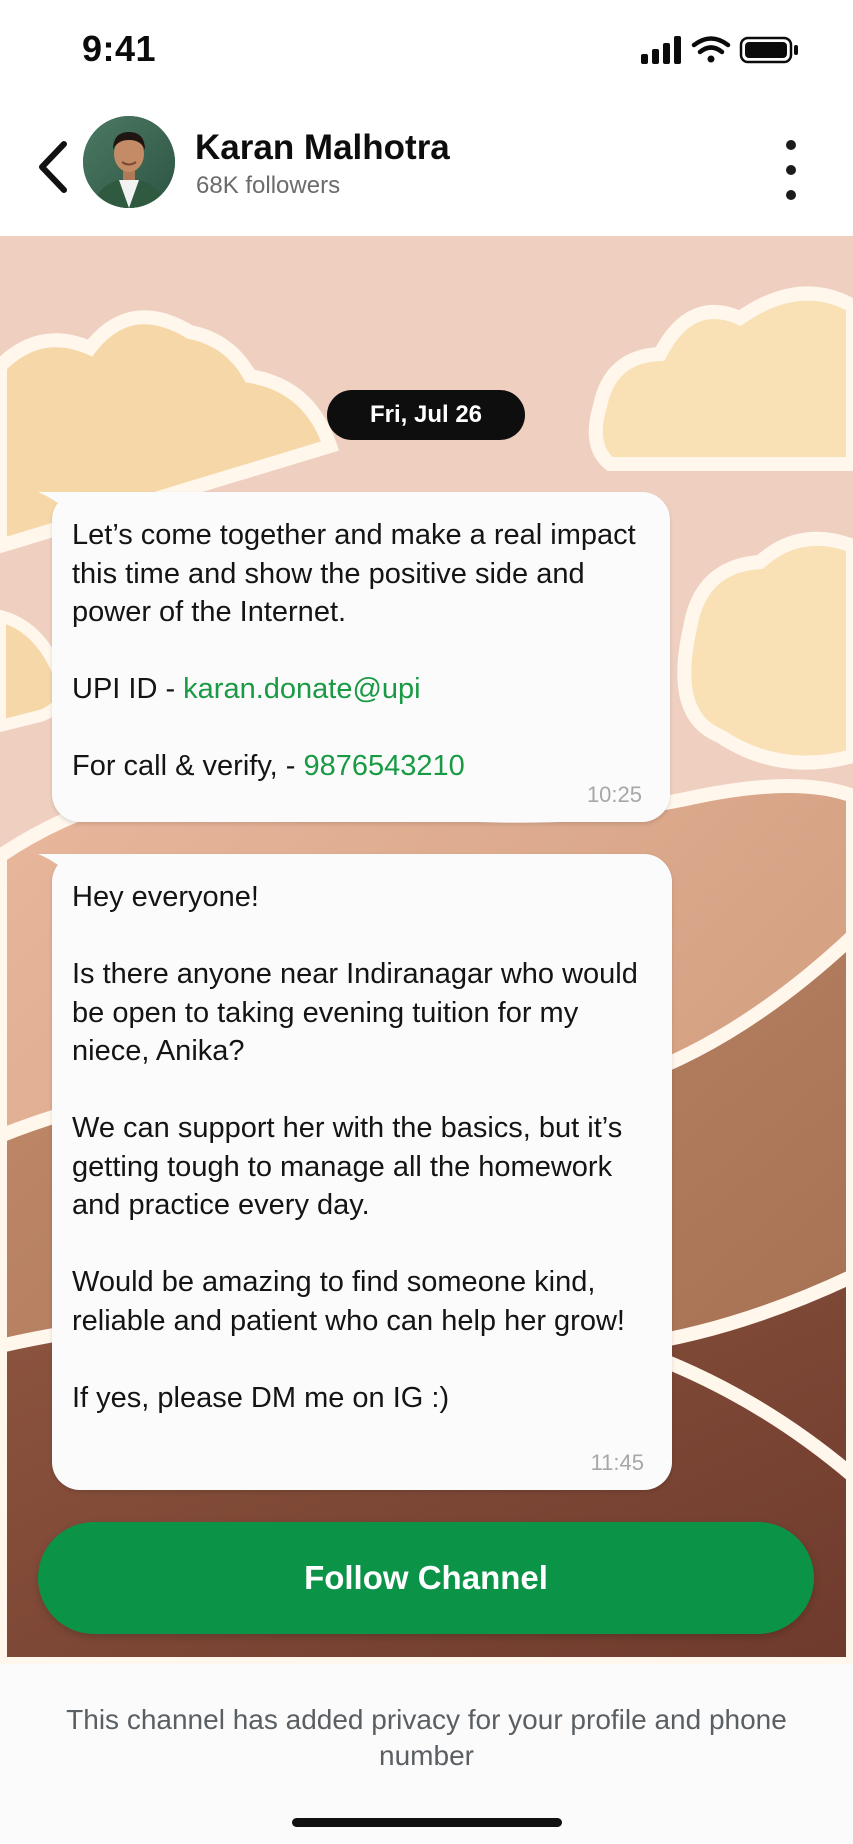 This screenshot has width=853, height=1844. What do you see at coordinates (165, 897) in the screenshot?
I see `message-paragraph: Hey everyone!` at bounding box center [165, 897].